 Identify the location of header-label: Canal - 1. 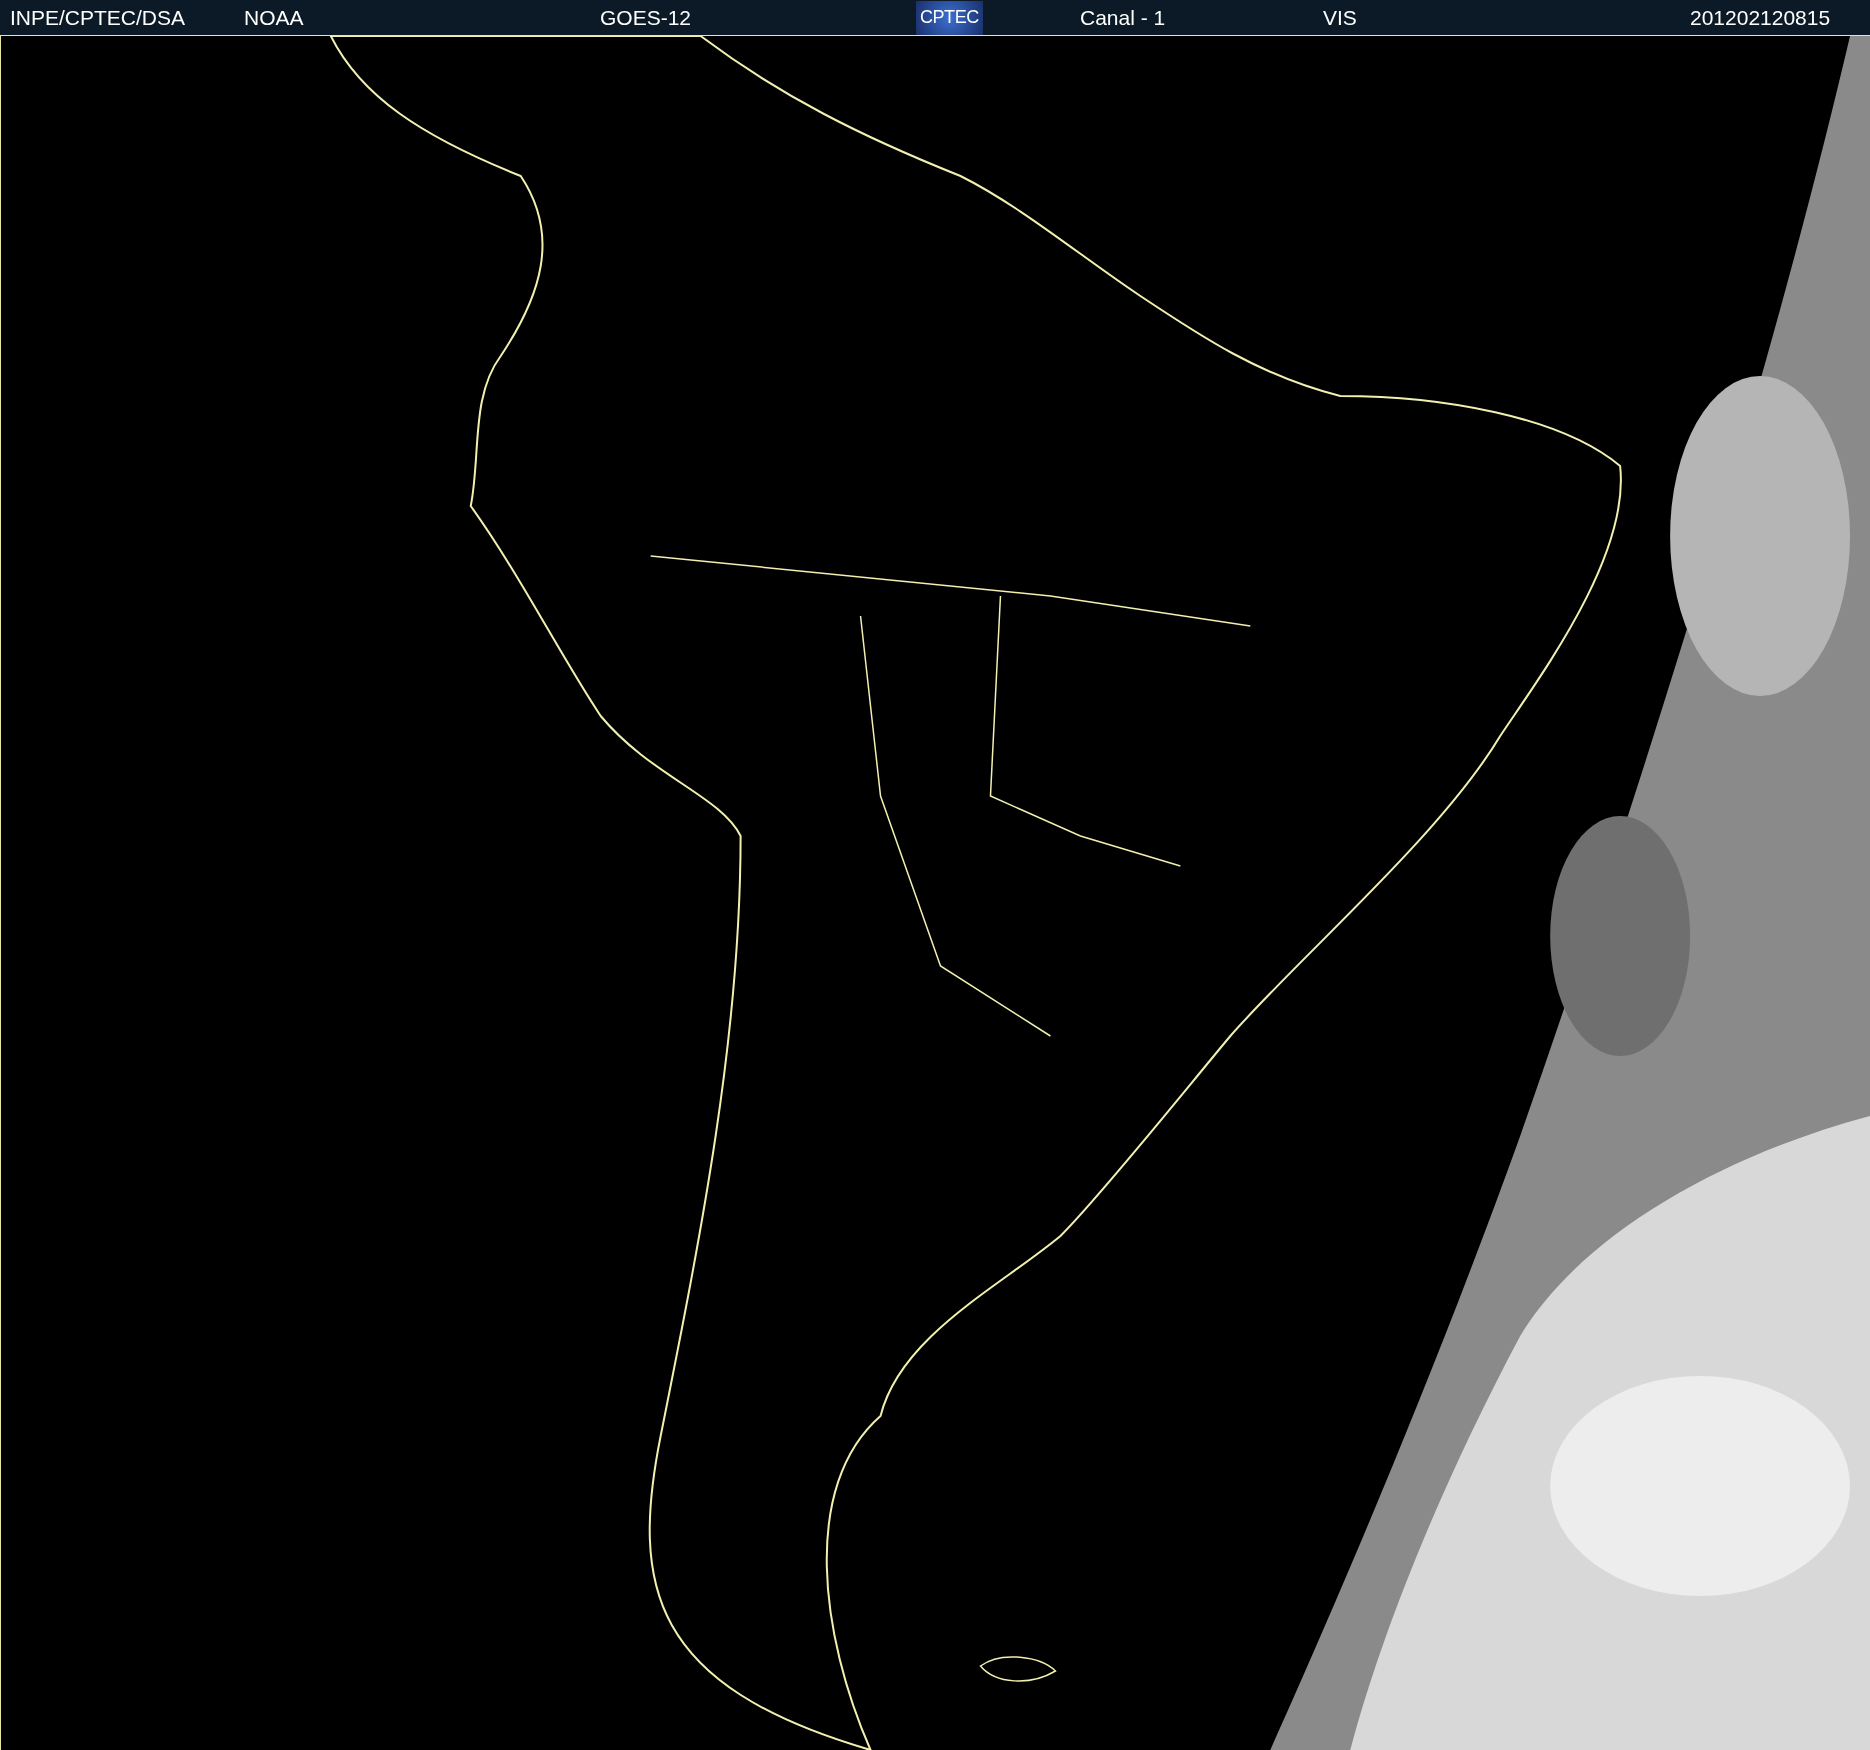
(1123, 17).